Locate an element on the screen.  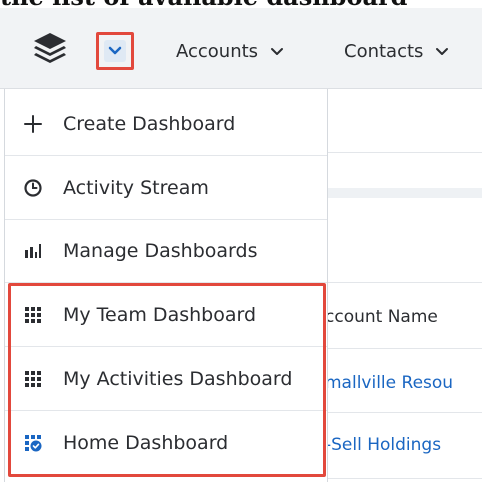
menu-item-create-dashboard: Create Dashboard is located at coordinates (166, 124).